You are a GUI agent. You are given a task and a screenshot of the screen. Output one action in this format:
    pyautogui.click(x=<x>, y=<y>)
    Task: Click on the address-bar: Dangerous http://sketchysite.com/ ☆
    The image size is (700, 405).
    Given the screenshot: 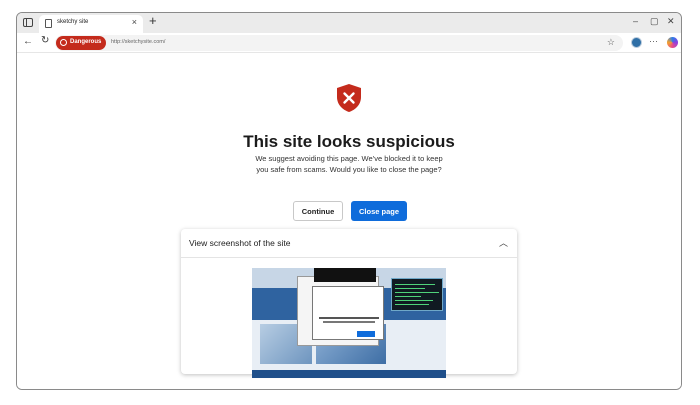 What is the action you would take?
    pyautogui.click(x=339, y=43)
    